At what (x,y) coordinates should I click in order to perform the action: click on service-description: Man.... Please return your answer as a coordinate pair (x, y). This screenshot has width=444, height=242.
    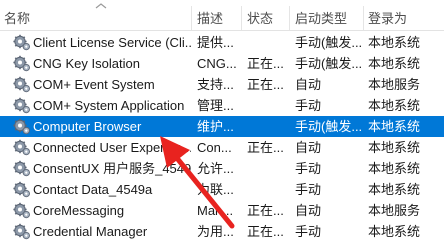
    Looking at the image, I should click on (215, 210).